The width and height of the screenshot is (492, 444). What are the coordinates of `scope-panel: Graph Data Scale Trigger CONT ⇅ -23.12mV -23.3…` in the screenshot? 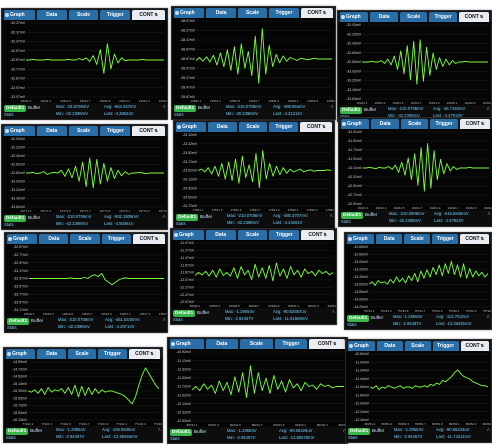 It's located at (254, 174).